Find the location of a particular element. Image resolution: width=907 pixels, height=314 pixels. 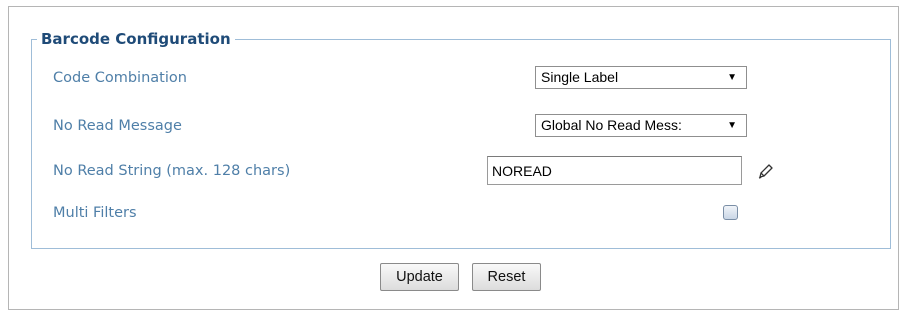

no-read-string-label: No Read String (max. 128 chars) is located at coordinates (172, 171).